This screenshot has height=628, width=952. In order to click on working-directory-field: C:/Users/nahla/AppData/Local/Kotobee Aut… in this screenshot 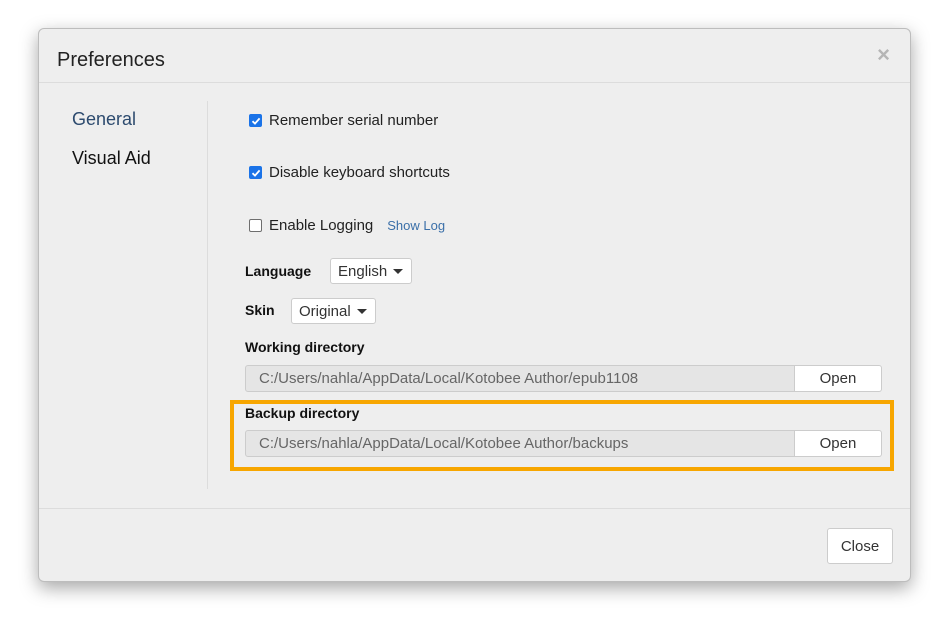, I will do `click(520, 378)`.